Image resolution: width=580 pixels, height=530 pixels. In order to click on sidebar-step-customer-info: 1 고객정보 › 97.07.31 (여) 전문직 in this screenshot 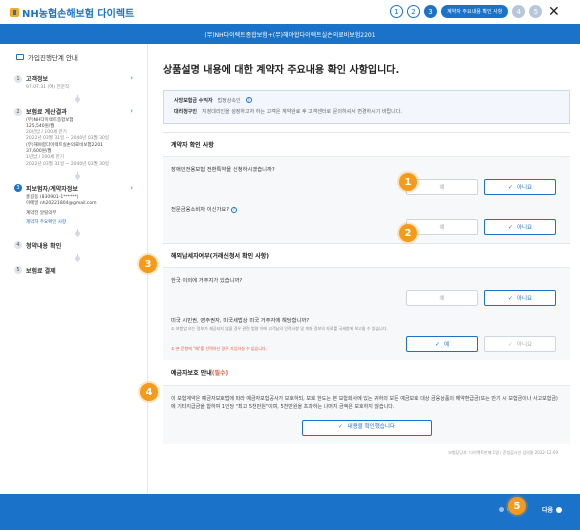, I will do `click(73, 82)`.